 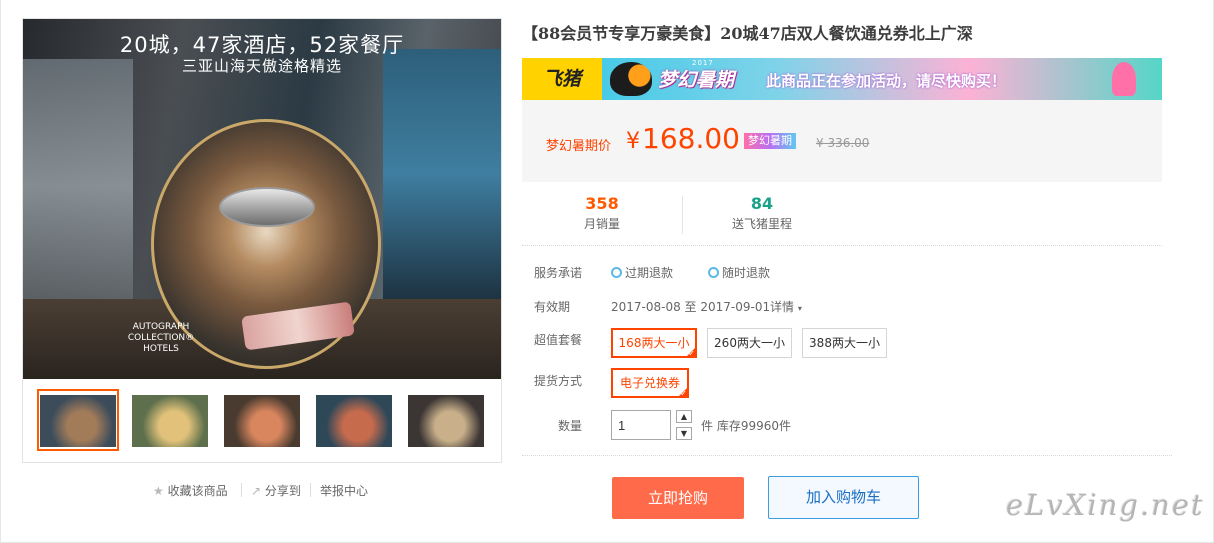 What do you see at coordinates (601, 224) in the screenshot?
I see `monthly-sales-label: 月销量` at bounding box center [601, 224].